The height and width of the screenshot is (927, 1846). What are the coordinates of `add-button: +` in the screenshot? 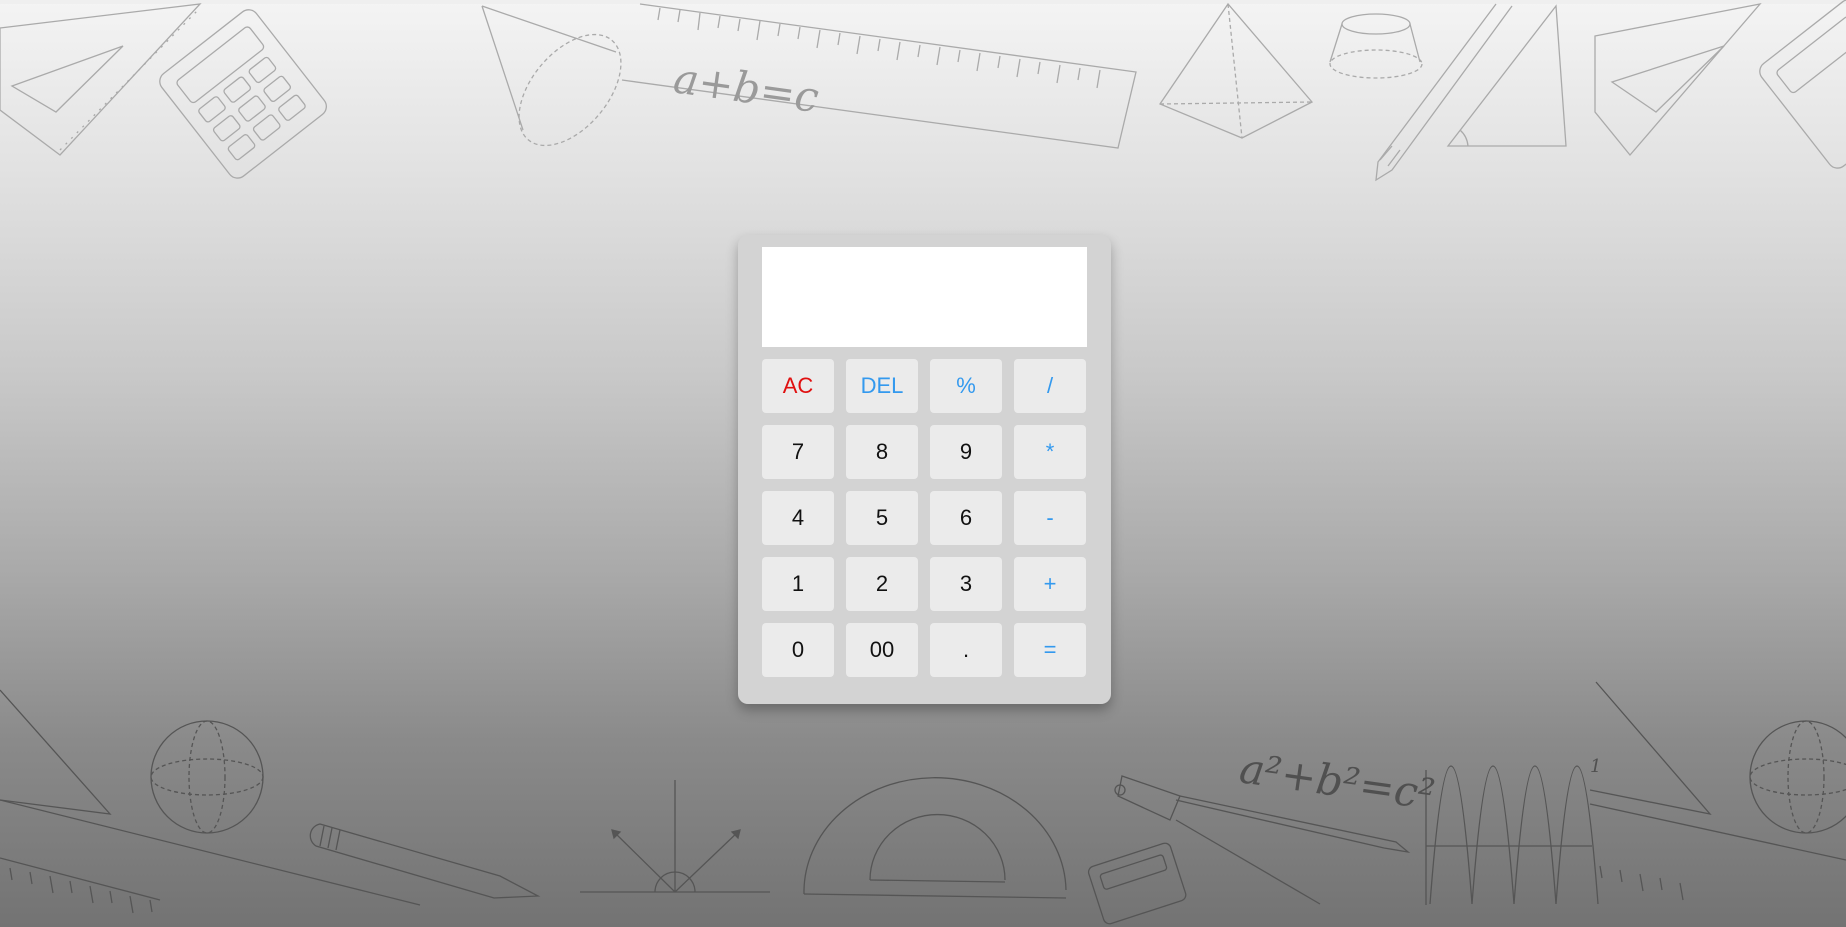 It's located at (1050, 584).